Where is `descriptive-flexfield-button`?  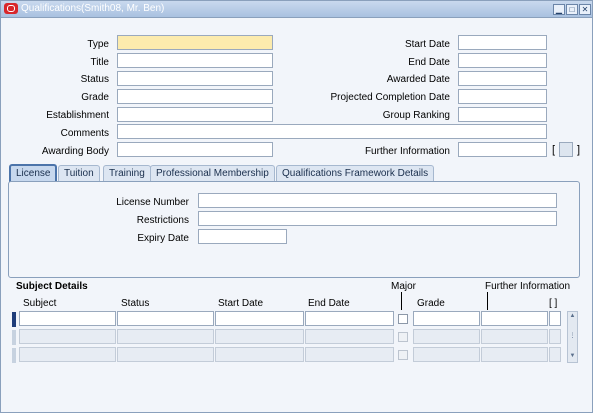 descriptive-flexfield-button is located at coordinates (566, 149).